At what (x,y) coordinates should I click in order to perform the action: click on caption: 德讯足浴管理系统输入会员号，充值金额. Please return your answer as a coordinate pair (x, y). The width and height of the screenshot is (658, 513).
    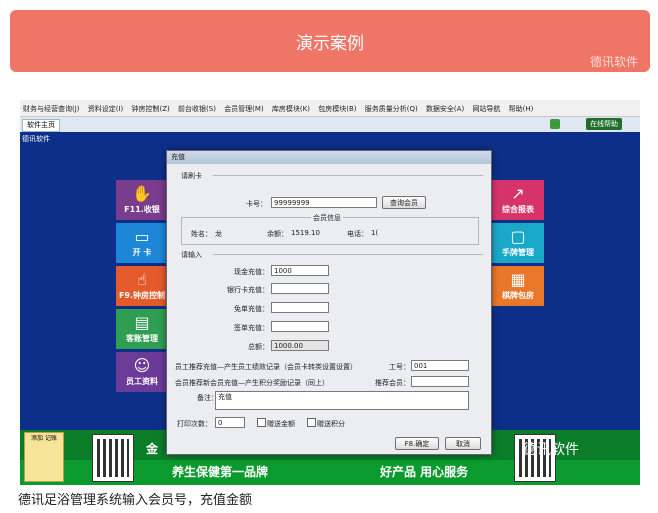
    Looking at the image, I should click on (135, 500).